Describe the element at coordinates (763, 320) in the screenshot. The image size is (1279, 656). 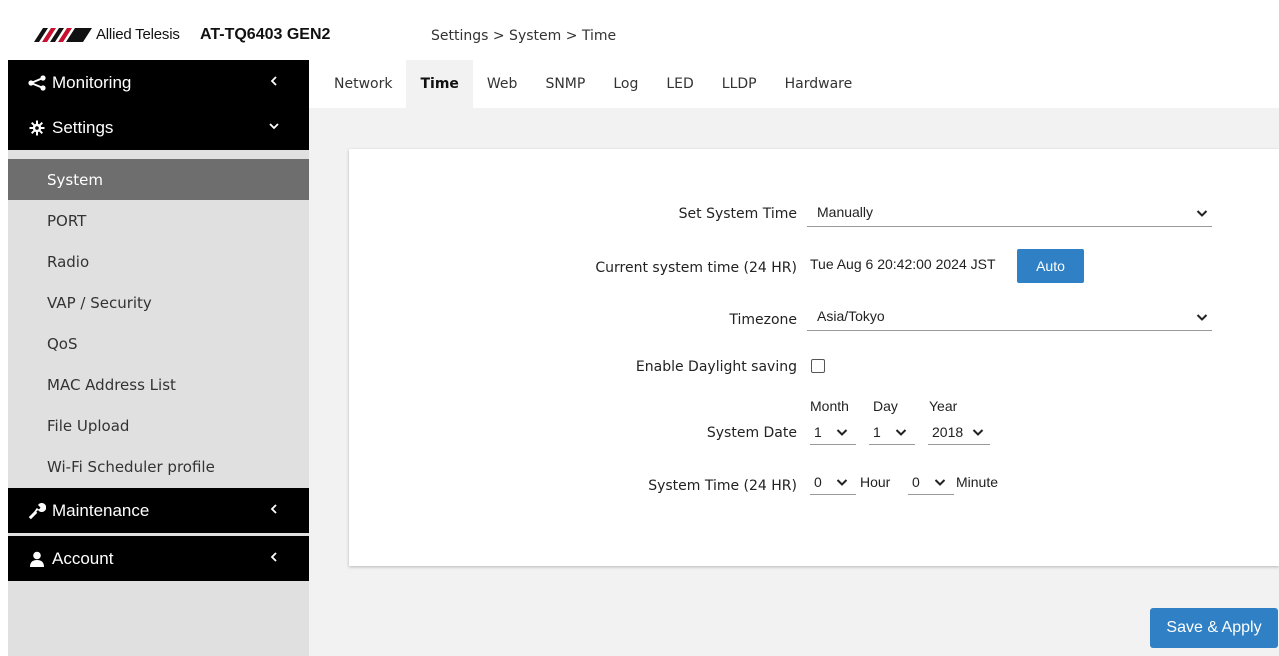
I see `timezone-label: Timezone` at that location.